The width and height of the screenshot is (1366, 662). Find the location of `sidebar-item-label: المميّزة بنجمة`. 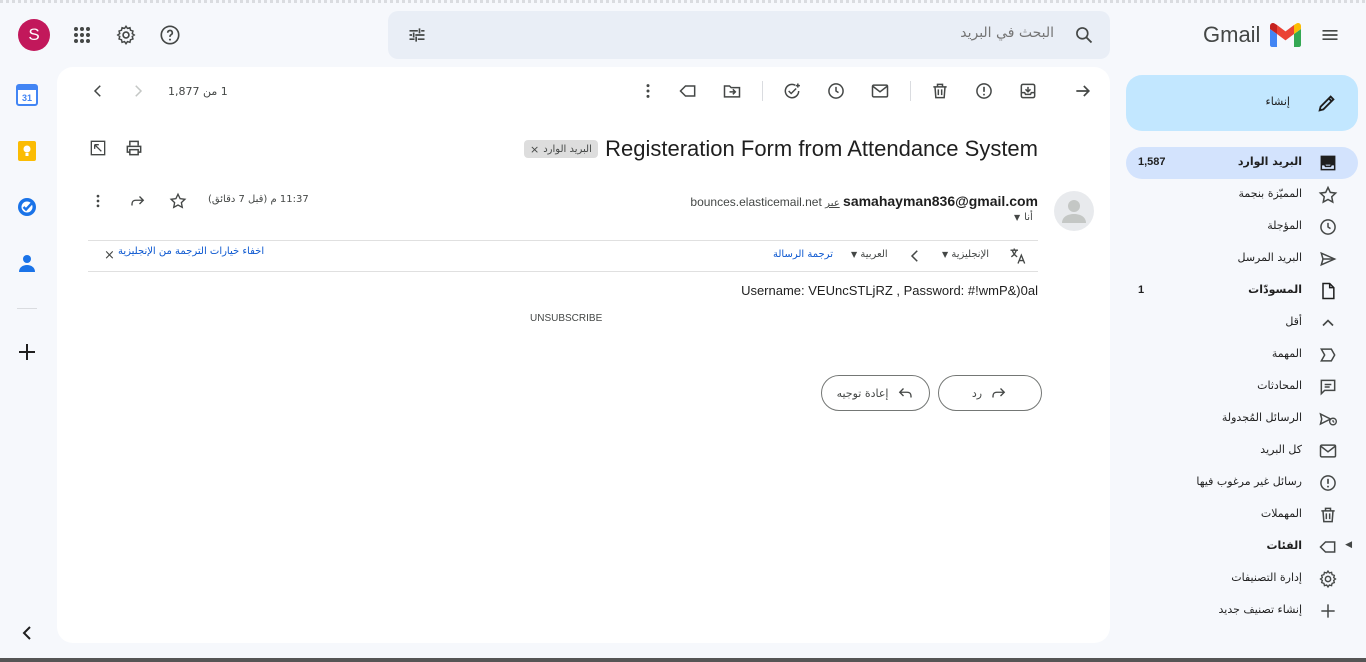

sidebar-item-label: المميّزة بنجمة is located at coordinates (1270, 193).